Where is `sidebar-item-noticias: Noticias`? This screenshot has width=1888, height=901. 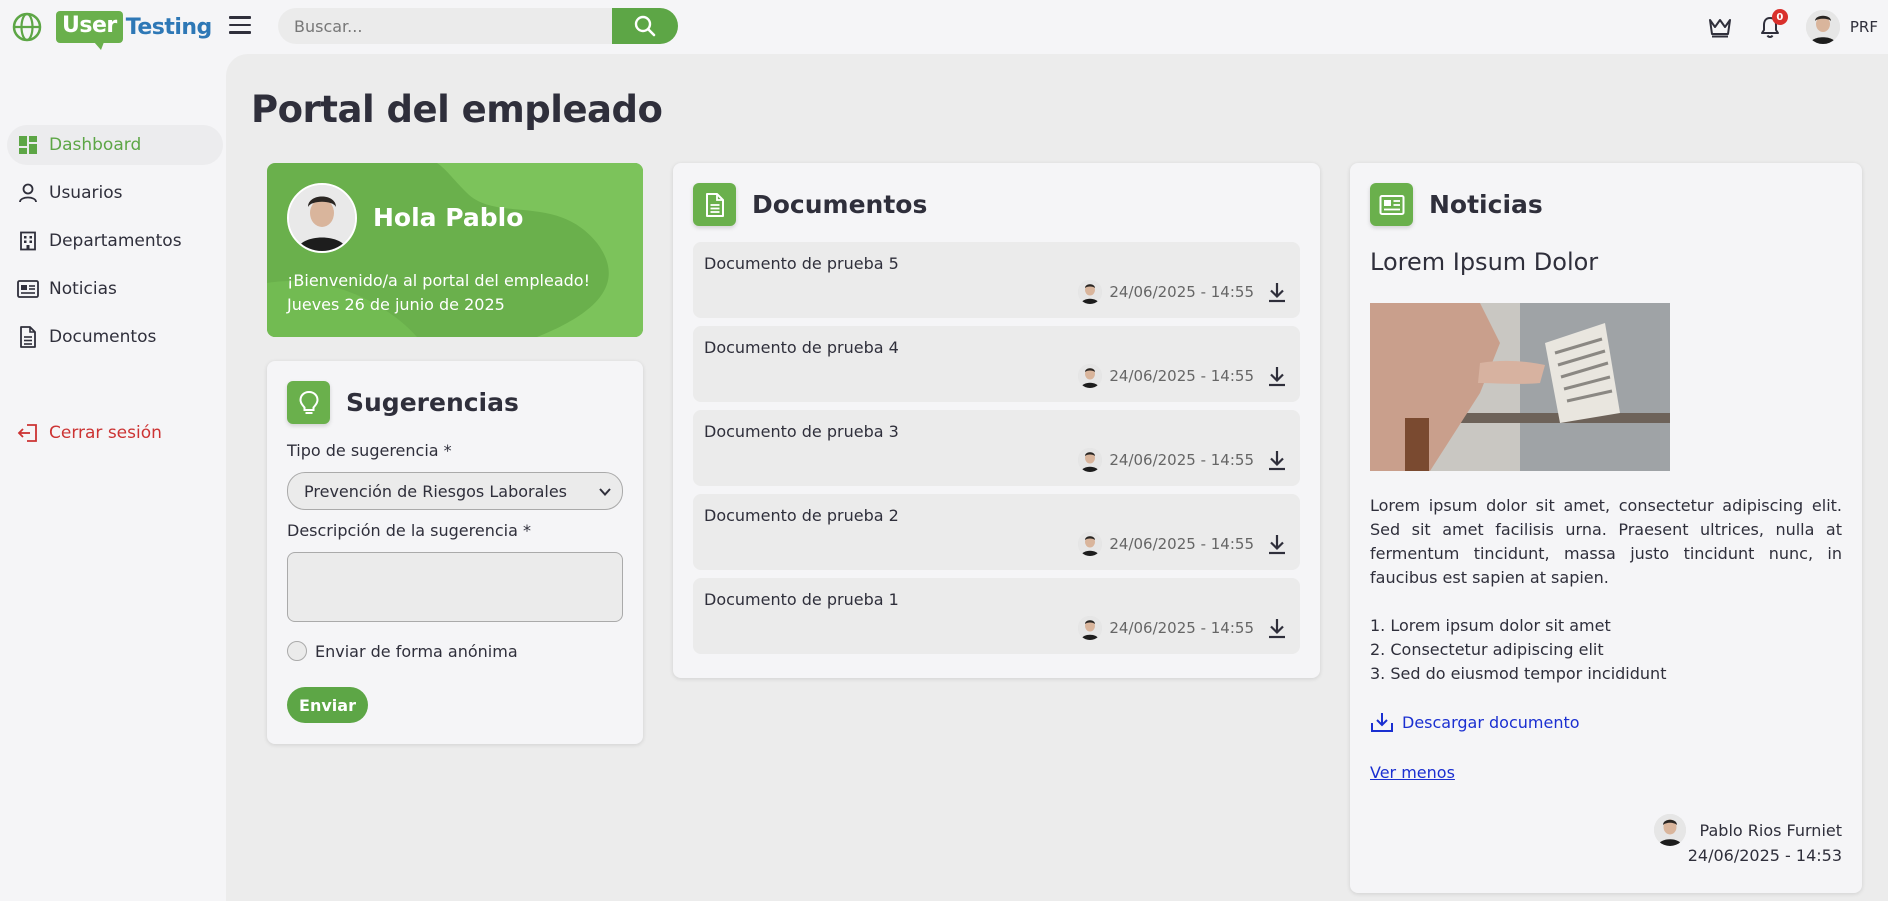
sidebar-item-noticias: Noticias is located at coordinates (115, 289).